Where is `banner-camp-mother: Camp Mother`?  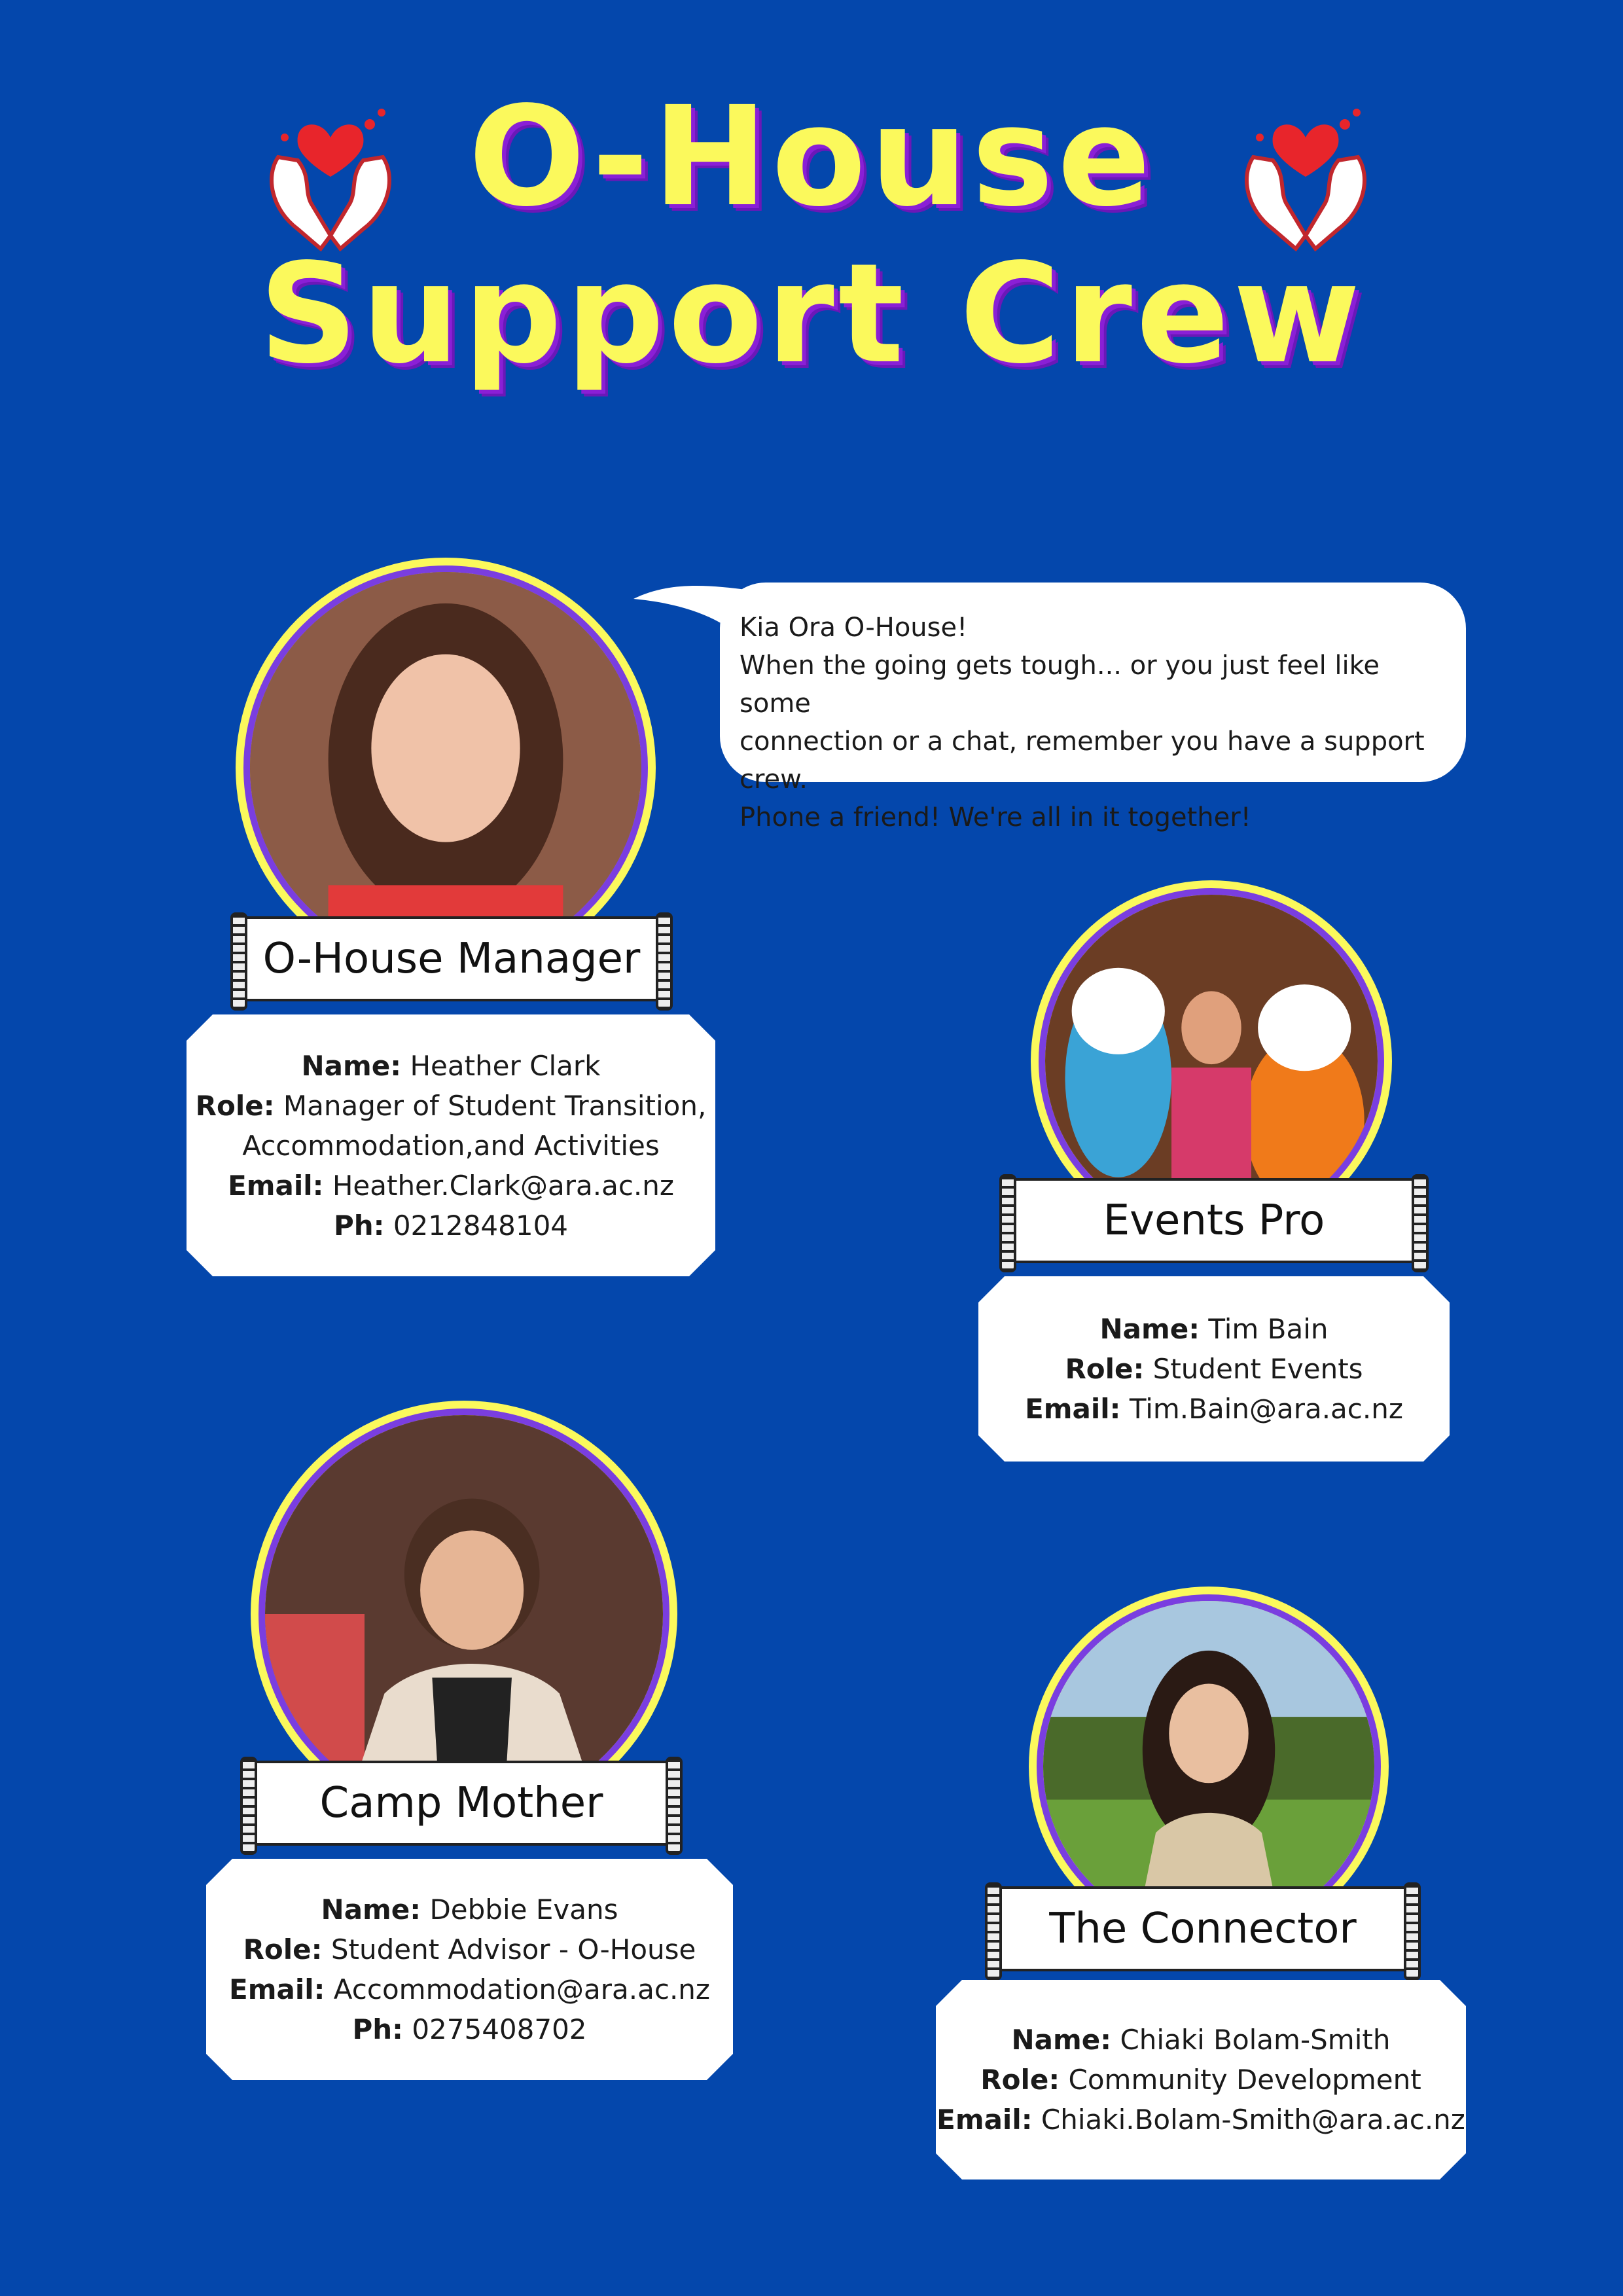
banner-camp-mother: Camp Mother is located at coordinates (462, 1806).